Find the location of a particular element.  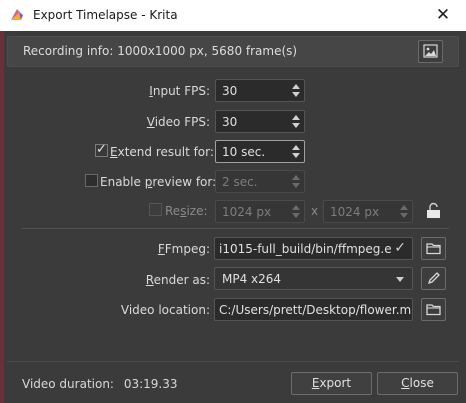

browse-ffmpeg-button is located at coordinates (433, 248).